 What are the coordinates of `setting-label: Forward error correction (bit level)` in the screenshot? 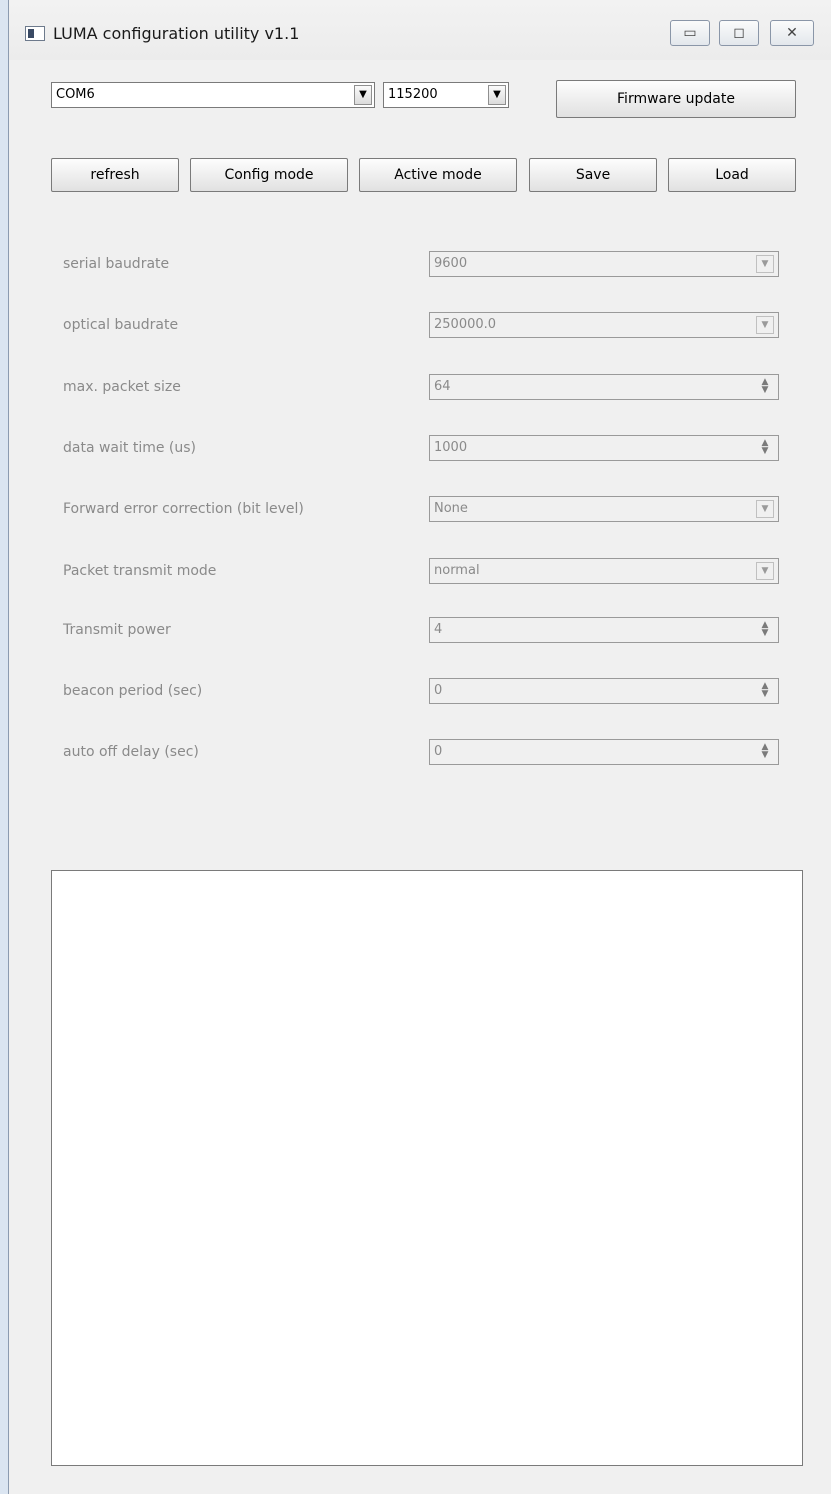 It's located at (183, 509).